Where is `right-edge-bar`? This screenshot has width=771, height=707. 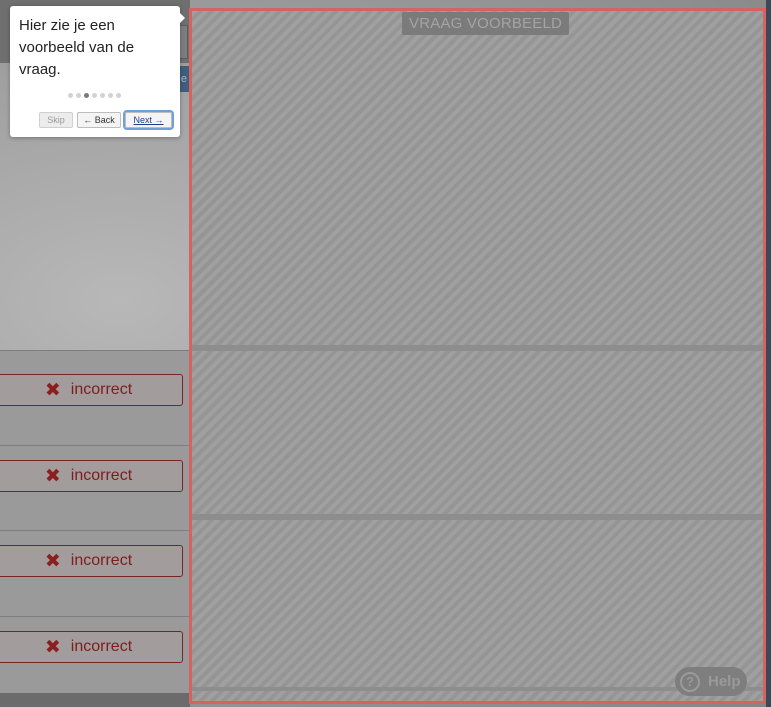
right-edge-bar is located at coordinates (768, 353).